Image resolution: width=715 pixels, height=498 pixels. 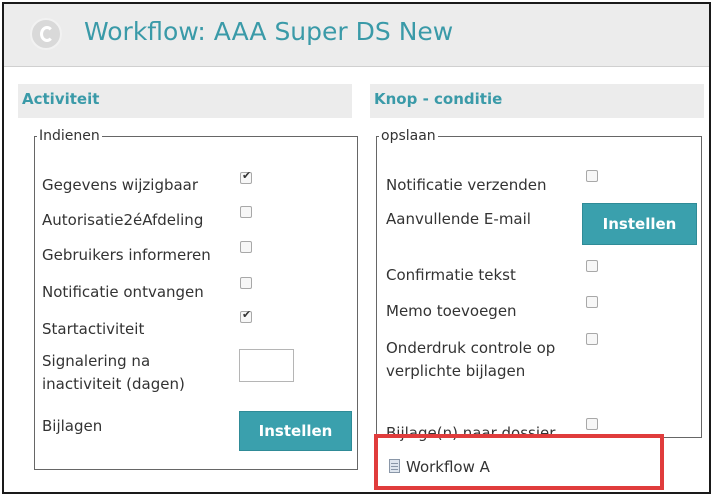 I want to click on signalering-label-line2: inactiviteit (dagen), so click(x=113, y=384).